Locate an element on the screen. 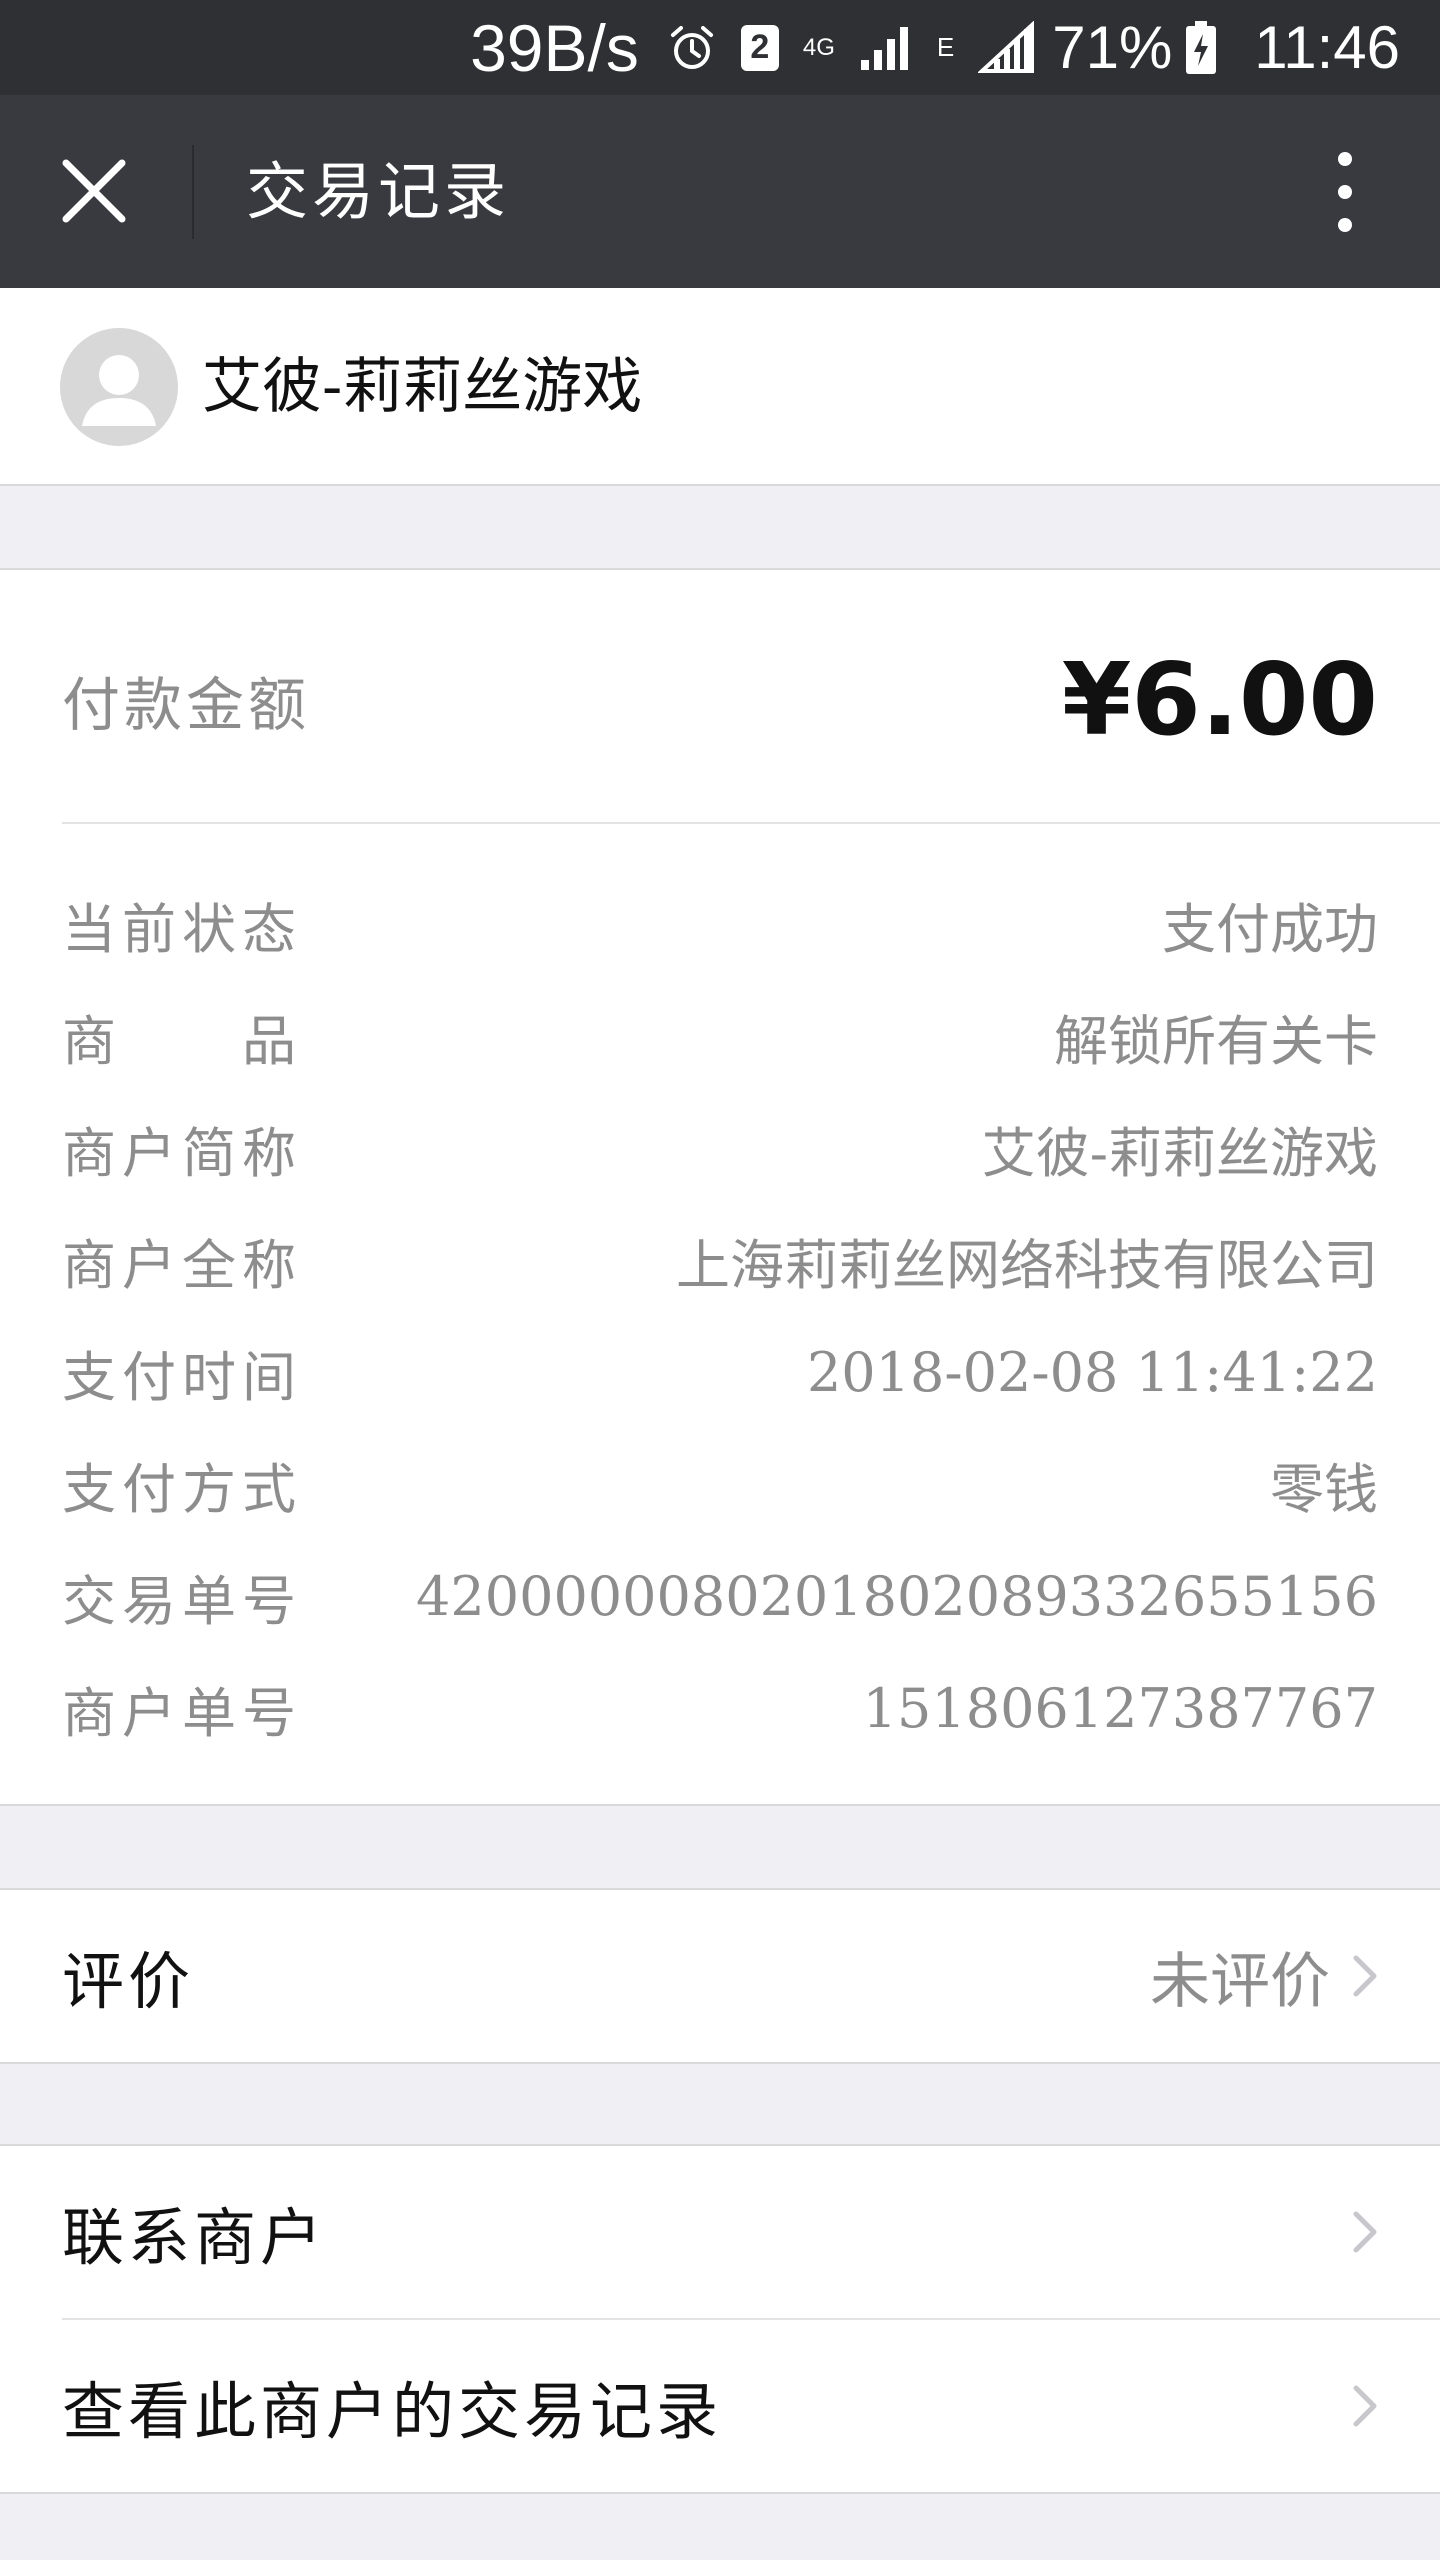 Image resolution: width=1440 pixels, height=2560 pixels. contact-merchant-cell: 联系商户 is located at coordinates (720, 2232).